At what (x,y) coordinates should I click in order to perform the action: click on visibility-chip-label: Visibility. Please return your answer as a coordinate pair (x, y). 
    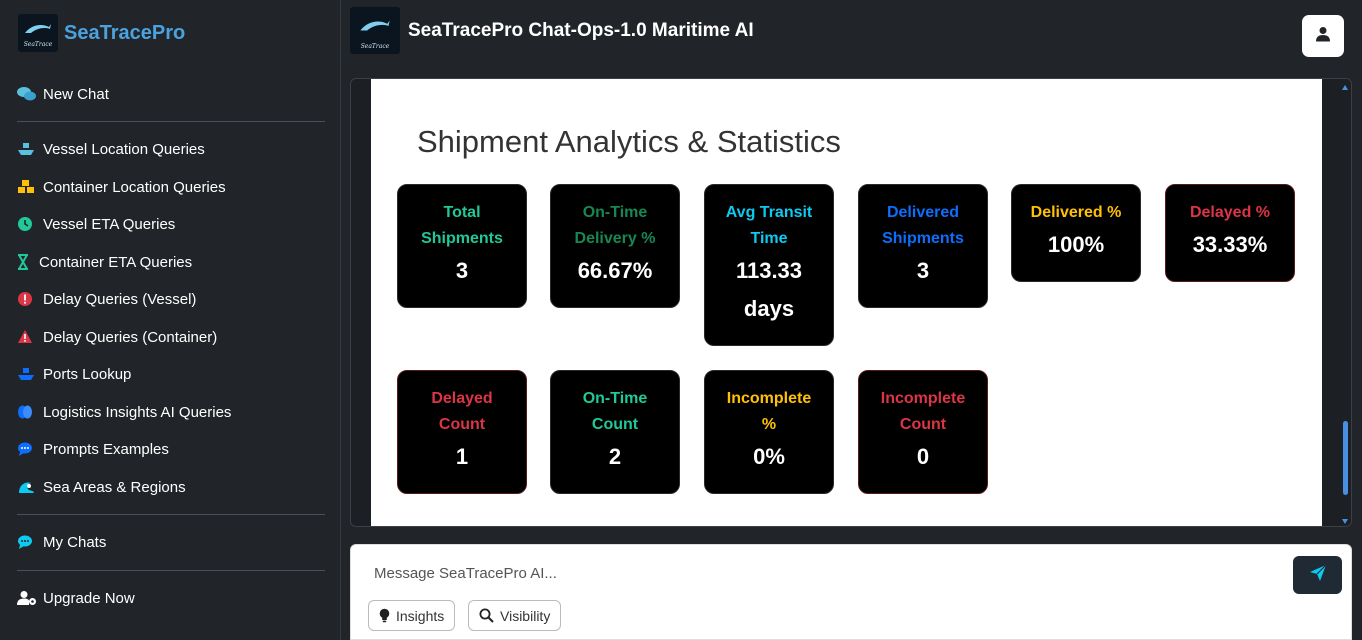
    Looking at the image, I should click on (525, 615).